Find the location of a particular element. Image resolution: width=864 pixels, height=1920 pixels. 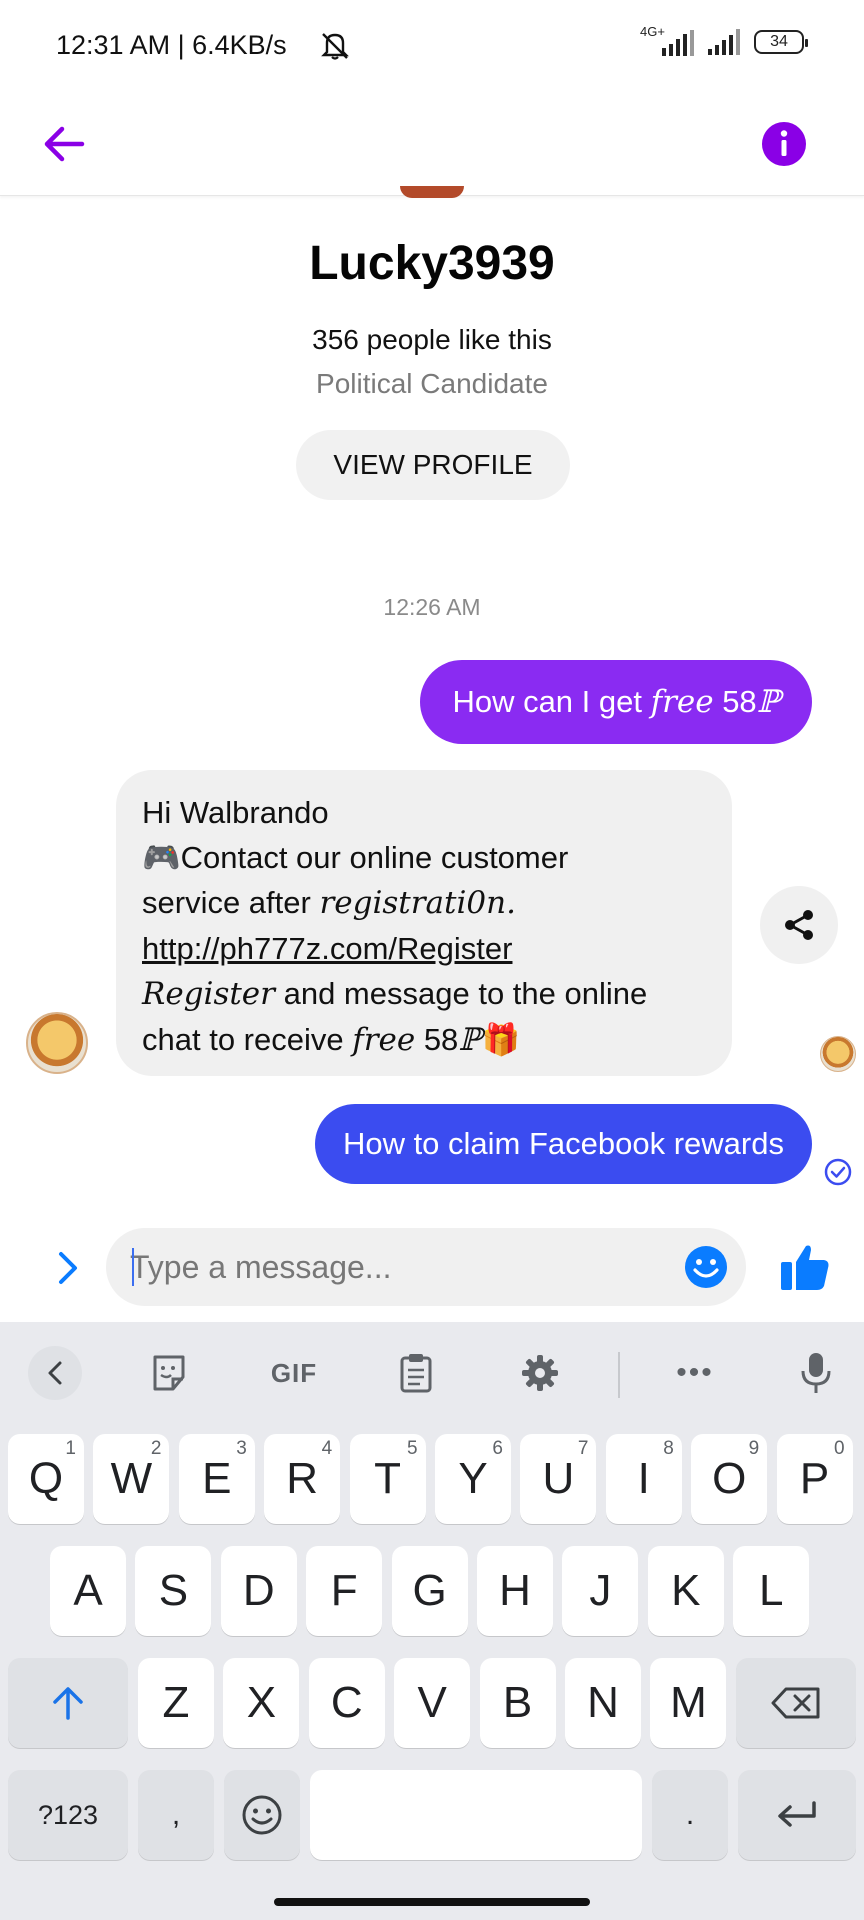

space-key is located at coordinates (476, 1815).